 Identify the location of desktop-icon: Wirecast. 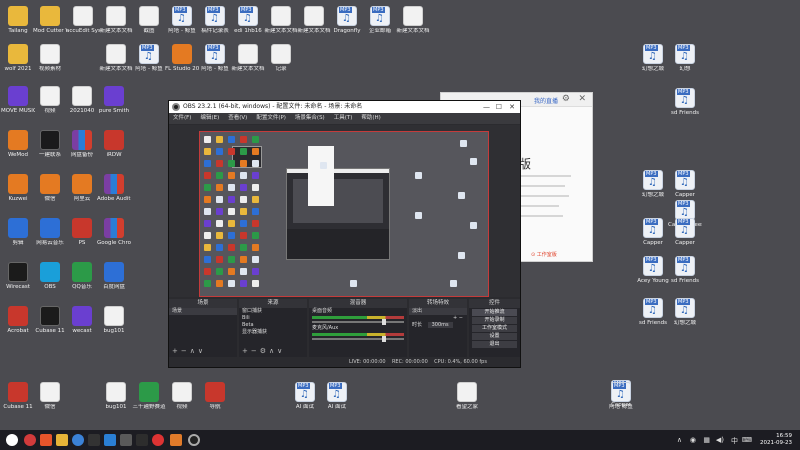
(18, 276).